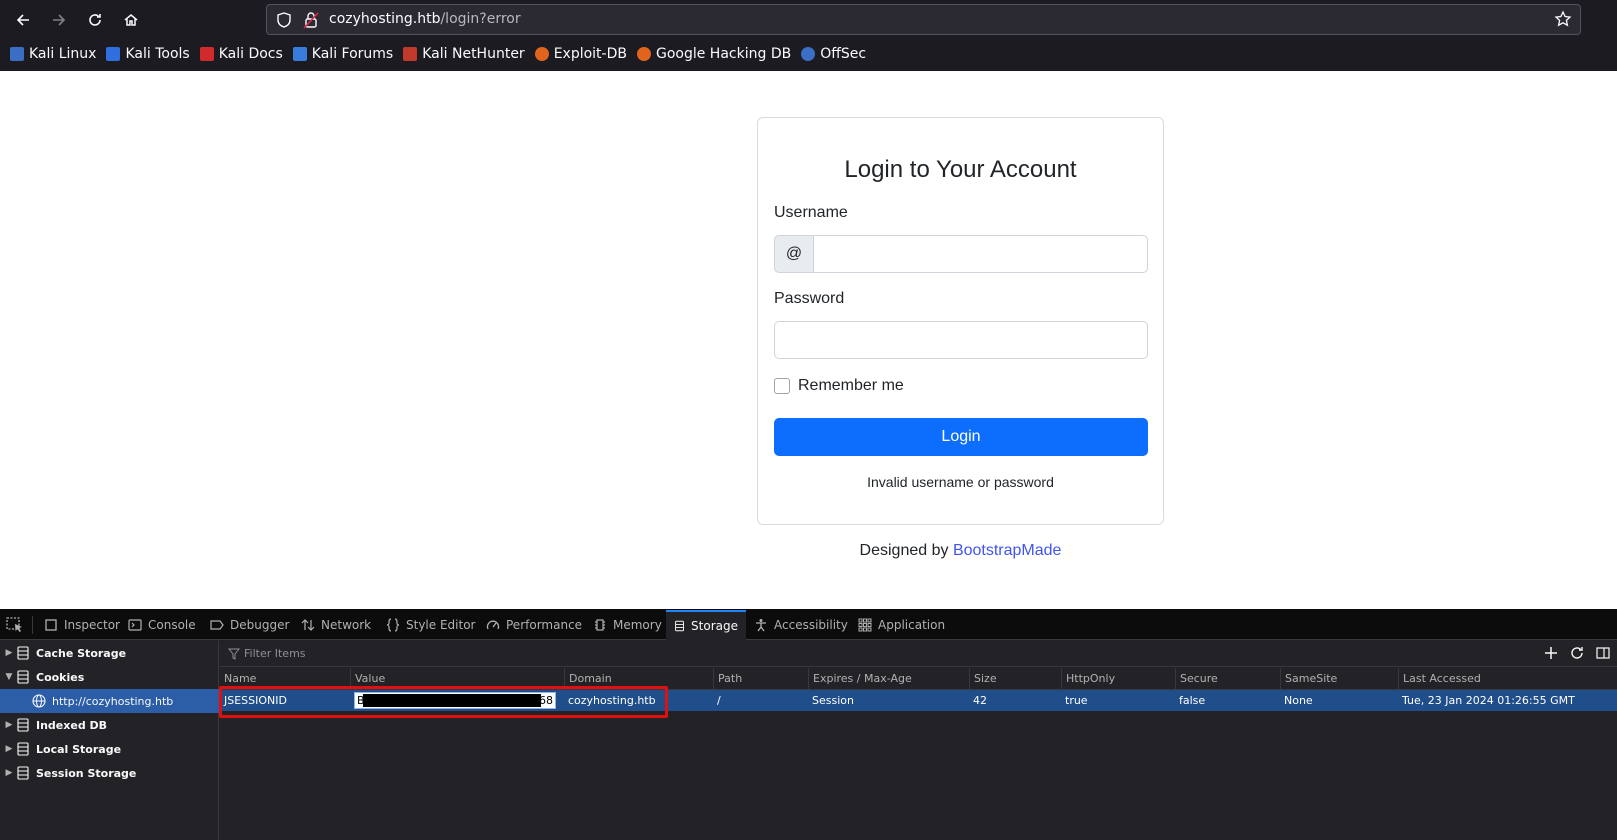  Describe the element at coordinates (1551, 653) in the screenshot. I see `add-item-icon` at that location.